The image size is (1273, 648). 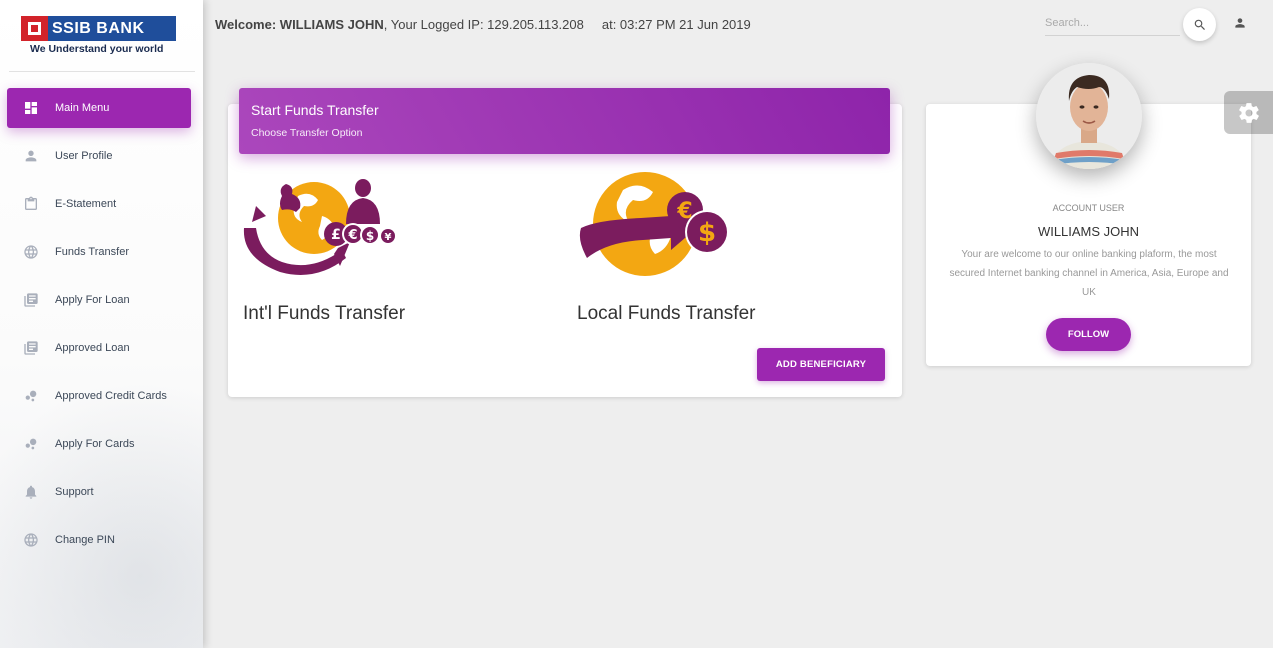 What do you see at coordinates (82, 108) in the screenshot?
I see `sidebar-item-label: Main Menu` at bounding box center [82, 108].